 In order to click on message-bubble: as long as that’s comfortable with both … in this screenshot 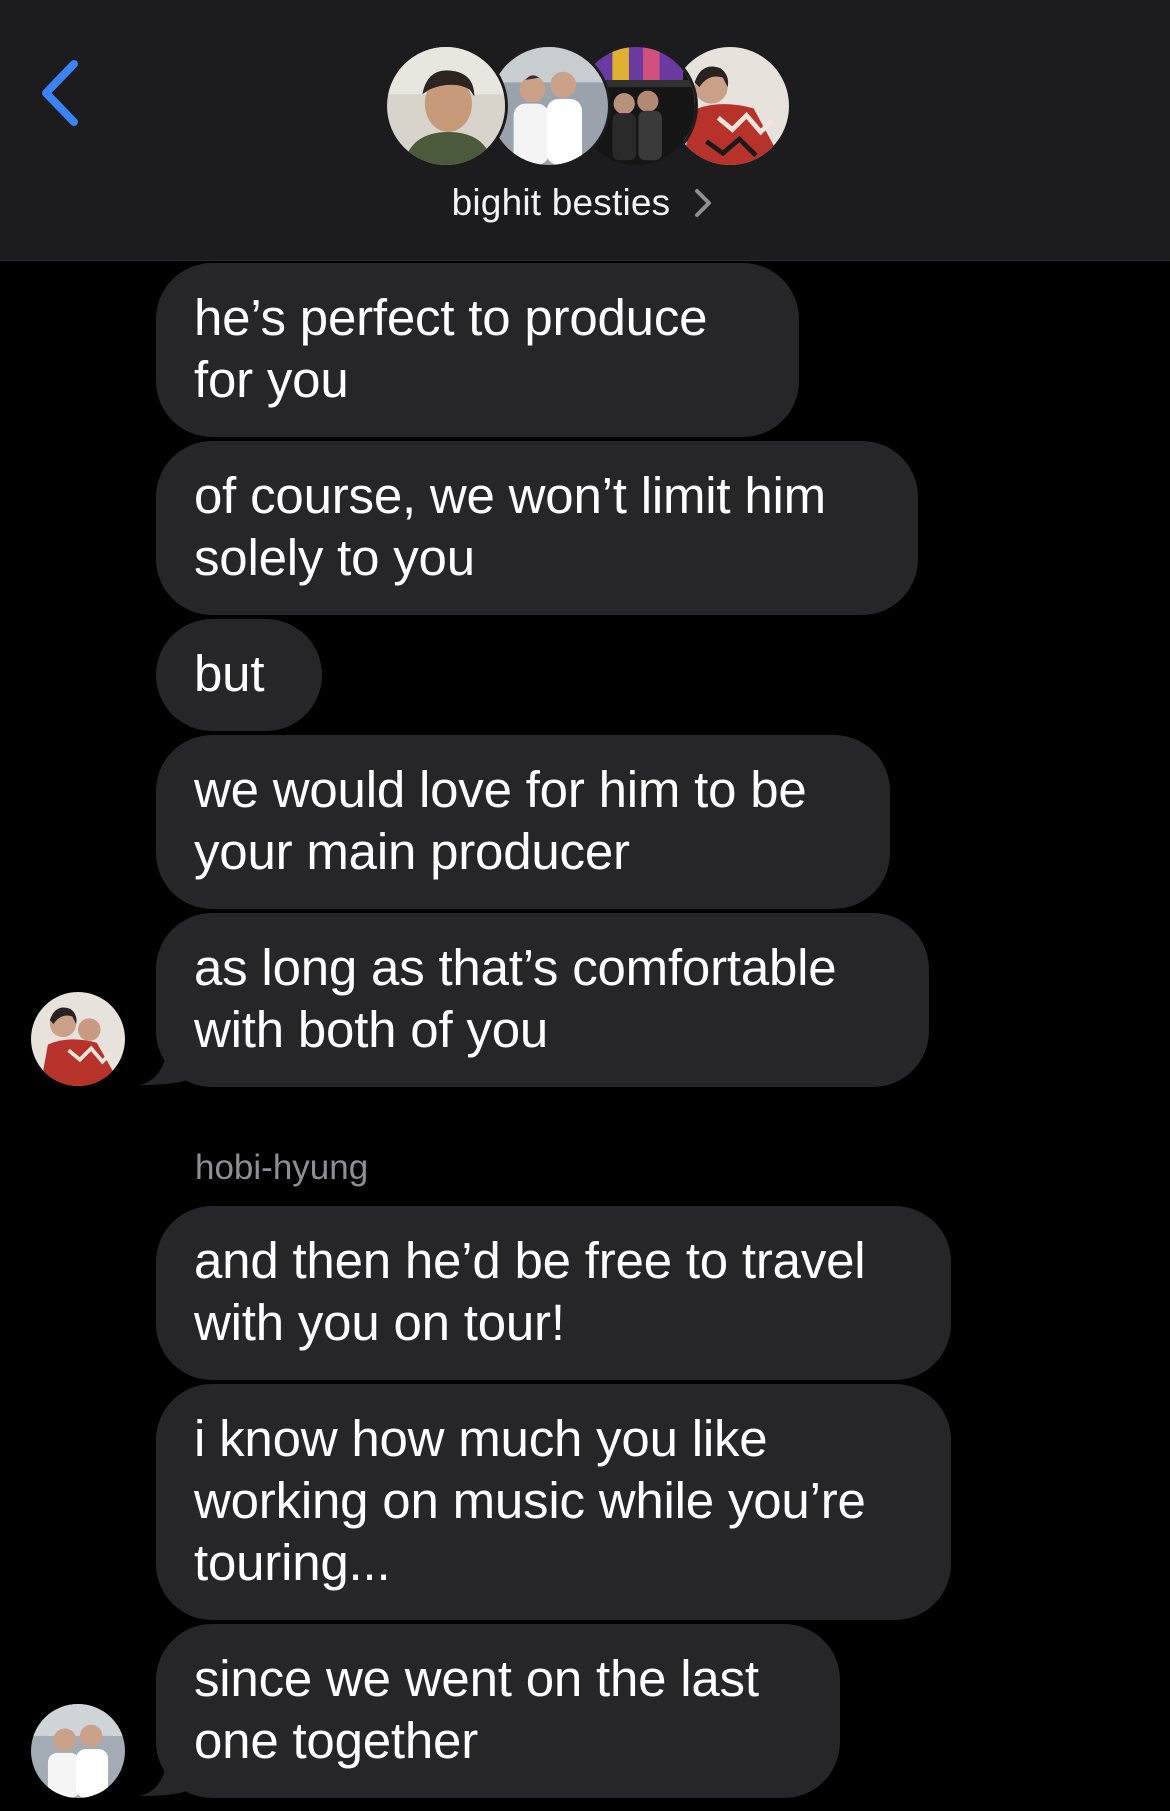, I will do `click(542, 1000)`.